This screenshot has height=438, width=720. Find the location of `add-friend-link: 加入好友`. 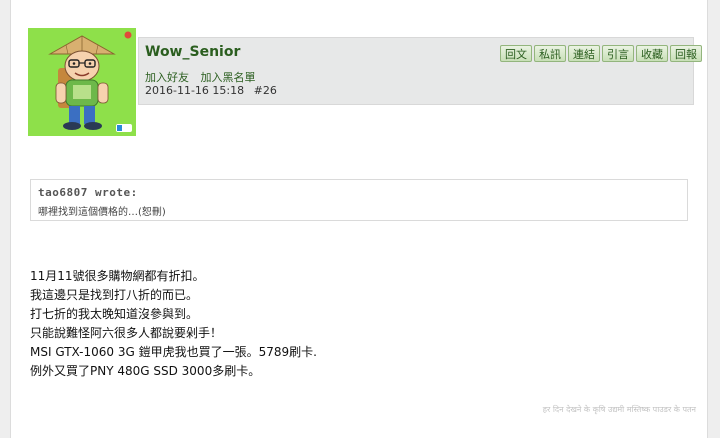

add-friend-link: 加入好友 is located at coordinates (167, 77).